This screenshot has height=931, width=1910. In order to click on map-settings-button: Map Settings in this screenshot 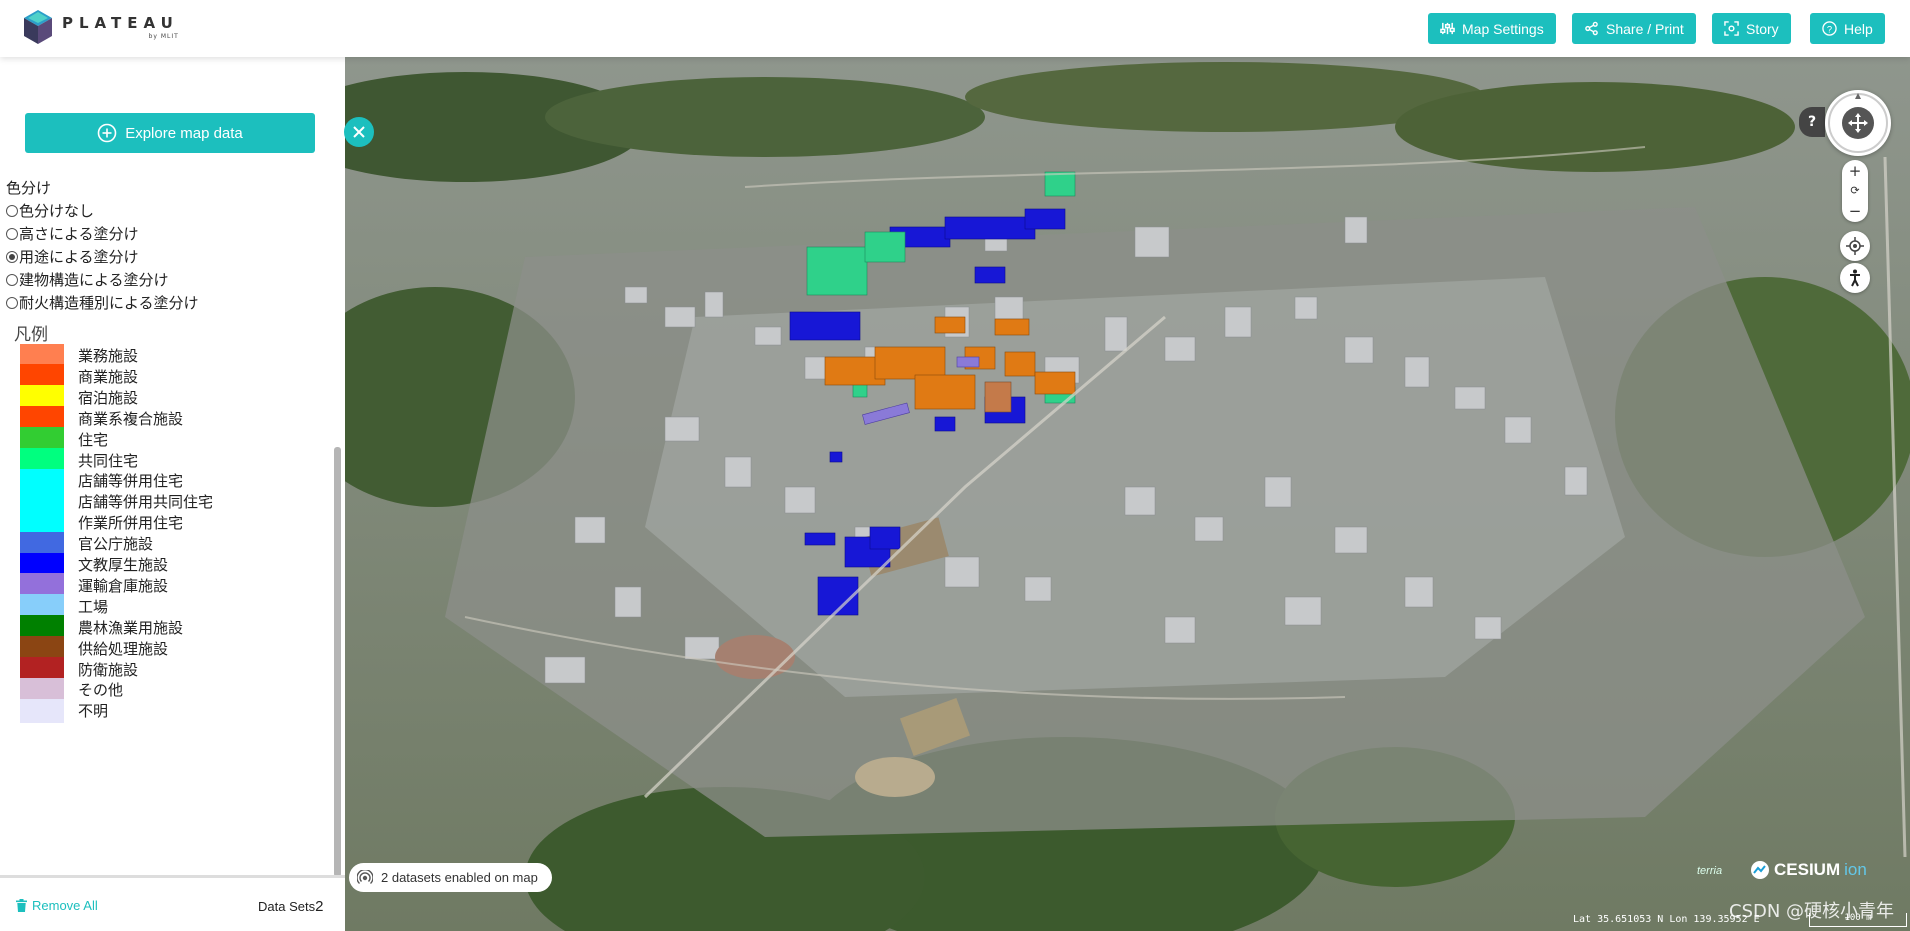, I will do `click(1492, 28)`.